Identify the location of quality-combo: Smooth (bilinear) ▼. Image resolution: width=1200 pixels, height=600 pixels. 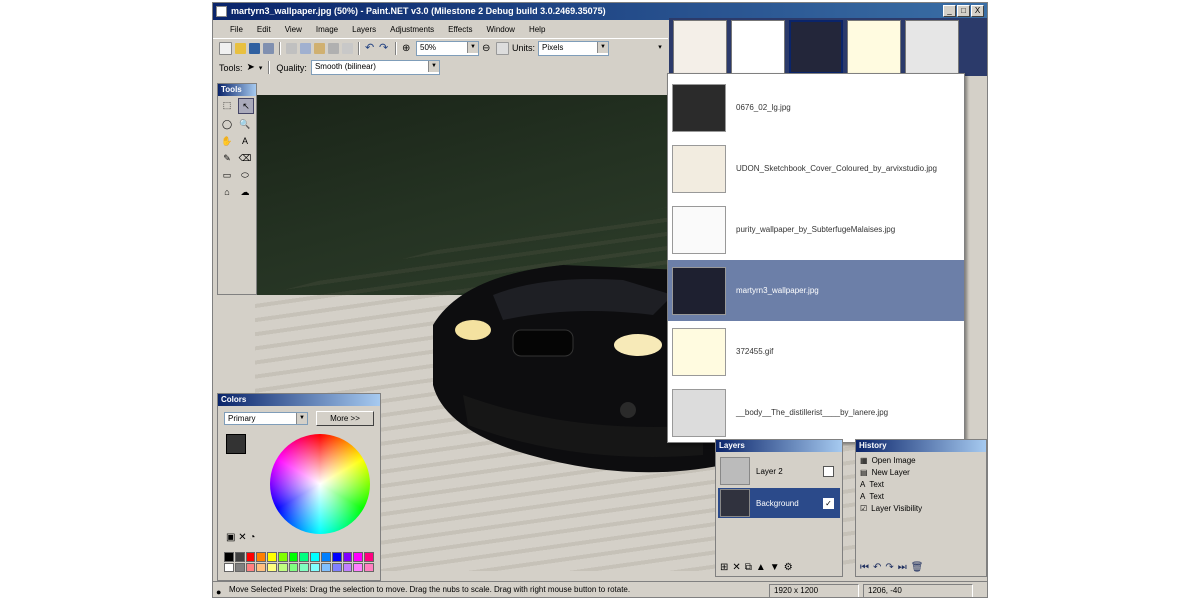
(375, 67).